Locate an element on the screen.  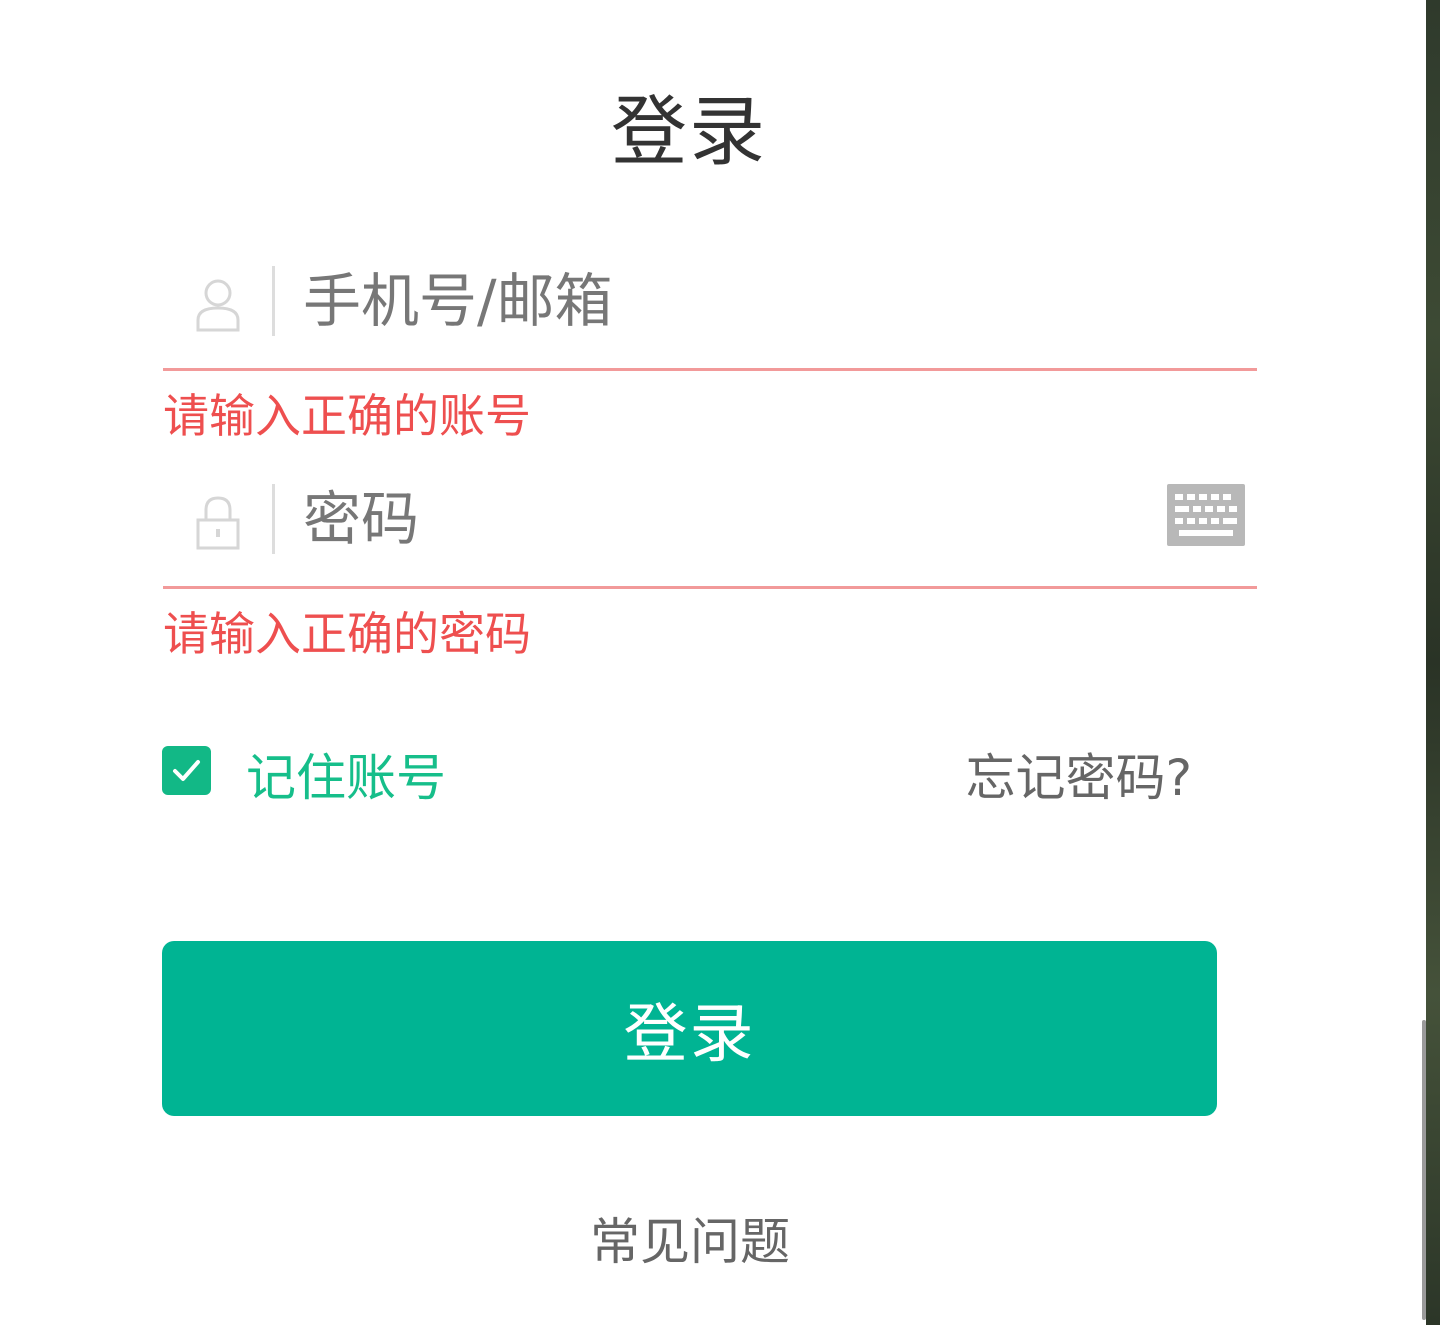
user-icon is located at coordinates (218, 305).